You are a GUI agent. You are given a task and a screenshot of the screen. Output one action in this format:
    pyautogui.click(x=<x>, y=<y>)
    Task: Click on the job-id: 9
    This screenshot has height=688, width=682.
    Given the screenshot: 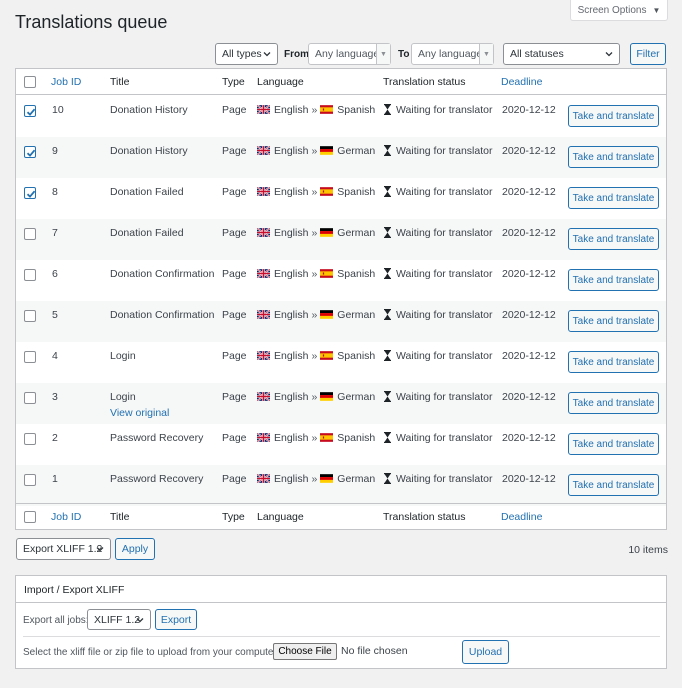 What is the action you would take?
    pyautogui.click(x=55, y=151)
    